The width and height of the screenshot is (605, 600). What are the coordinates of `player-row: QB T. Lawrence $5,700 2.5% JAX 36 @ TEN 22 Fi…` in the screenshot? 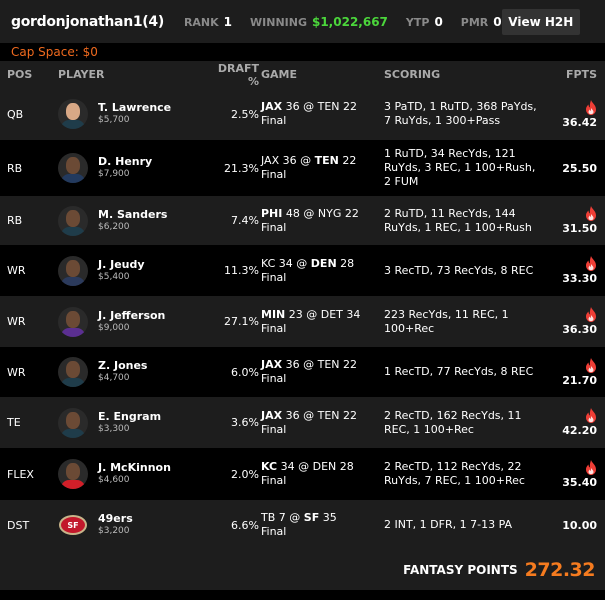 It's located at (302, 114).